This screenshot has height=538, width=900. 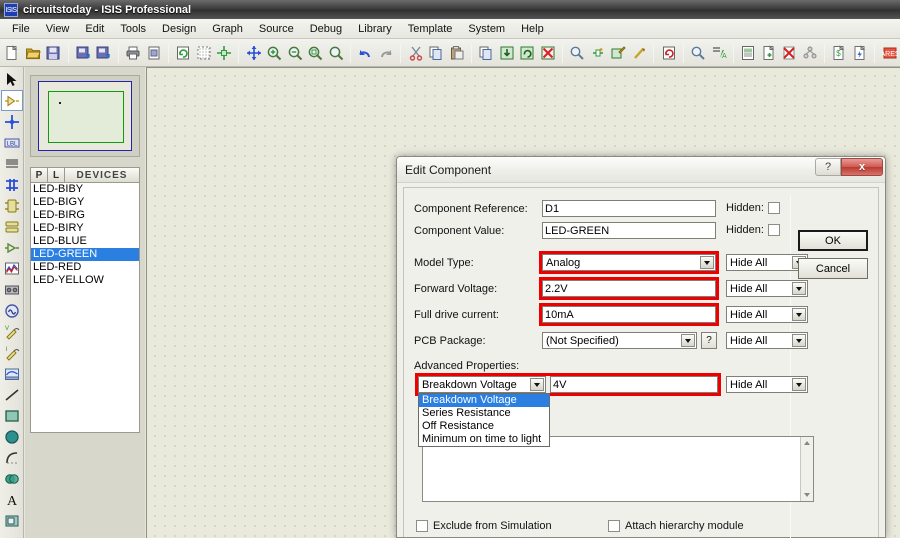 What do you see at coordinates (548, 53) in the screenshot?
I see `block-delete-icon` at bounding box center [548, 53].